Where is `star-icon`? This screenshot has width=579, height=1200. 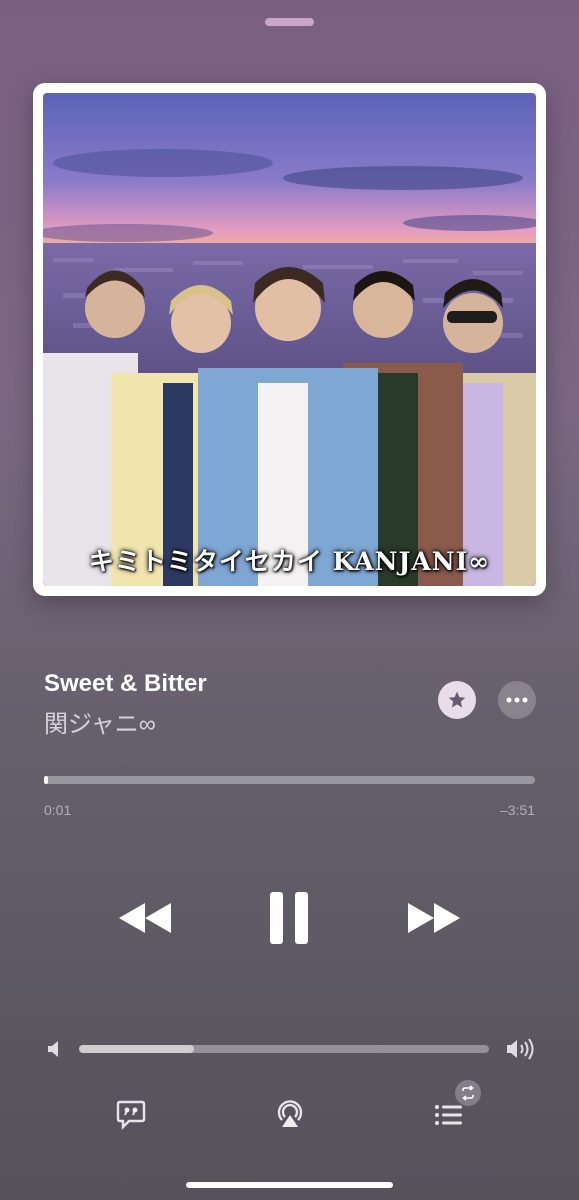
star-icon is located at coordinates (457, 699).